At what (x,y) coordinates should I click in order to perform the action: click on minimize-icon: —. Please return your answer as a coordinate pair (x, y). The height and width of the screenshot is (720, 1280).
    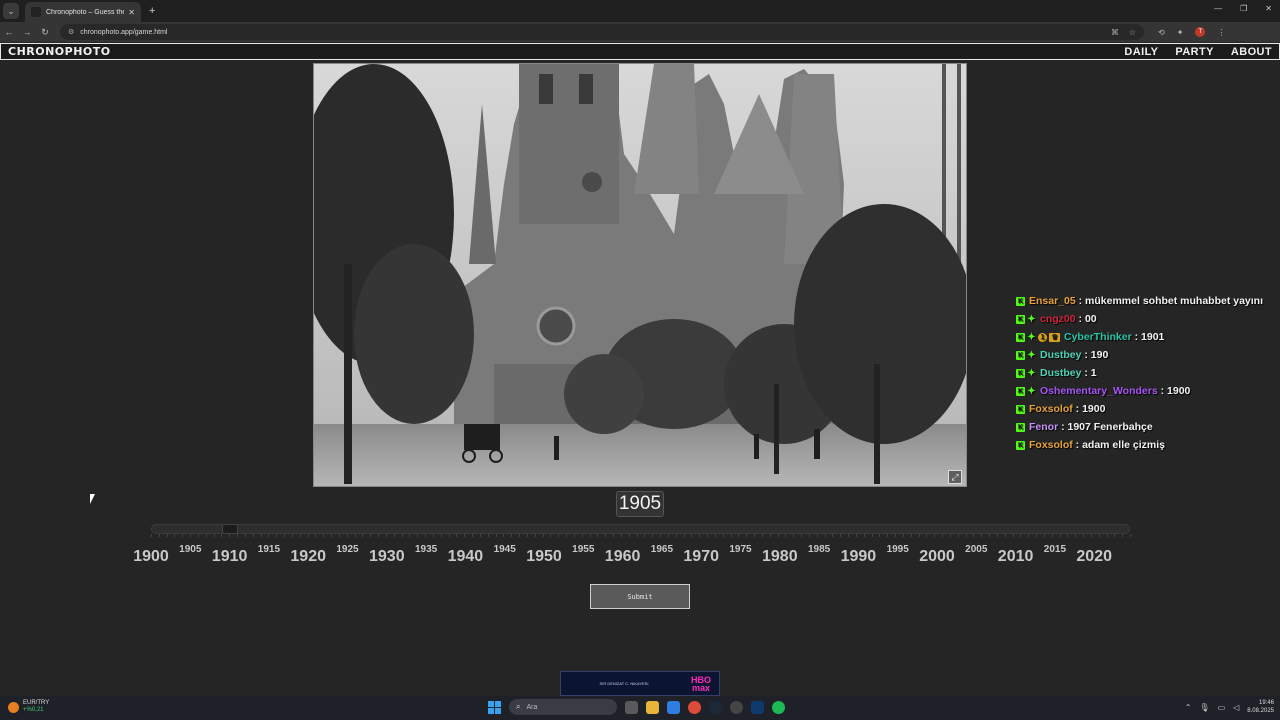
    Looking at the image, I should click on (1218, 8).